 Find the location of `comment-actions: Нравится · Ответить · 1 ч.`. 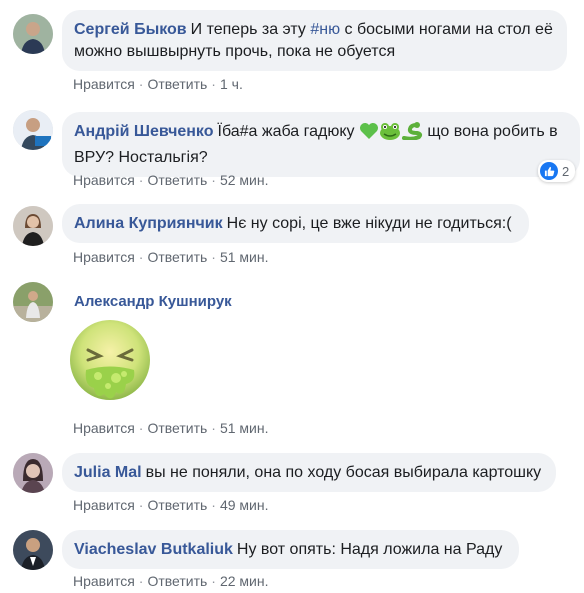

comment-actions: Нравится · Ответить · 1 ч. is located at coordinates (158, 84).